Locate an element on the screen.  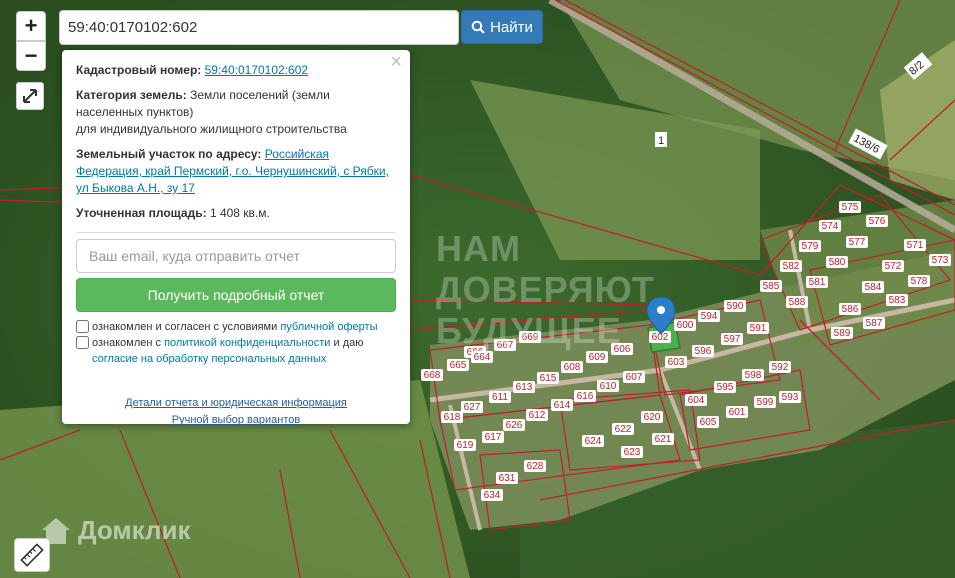
offer-consent-checkbox is located at coordinates (82, 326).